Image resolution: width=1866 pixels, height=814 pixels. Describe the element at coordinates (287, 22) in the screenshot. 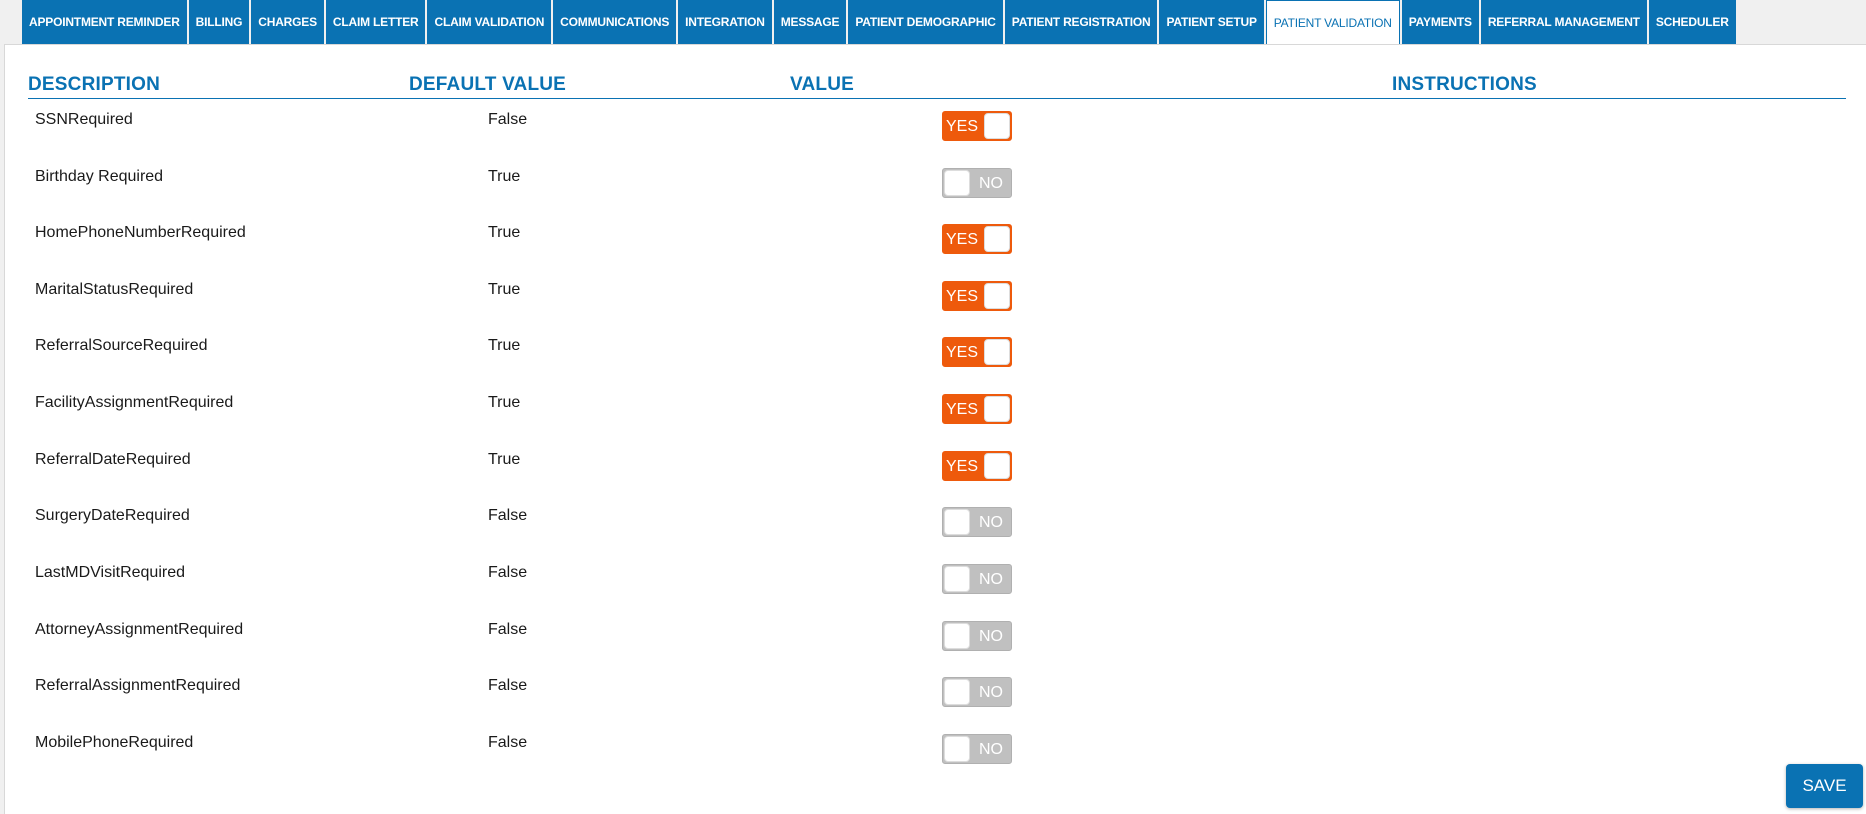

I see `tab-charges: CHARGES` at that location.